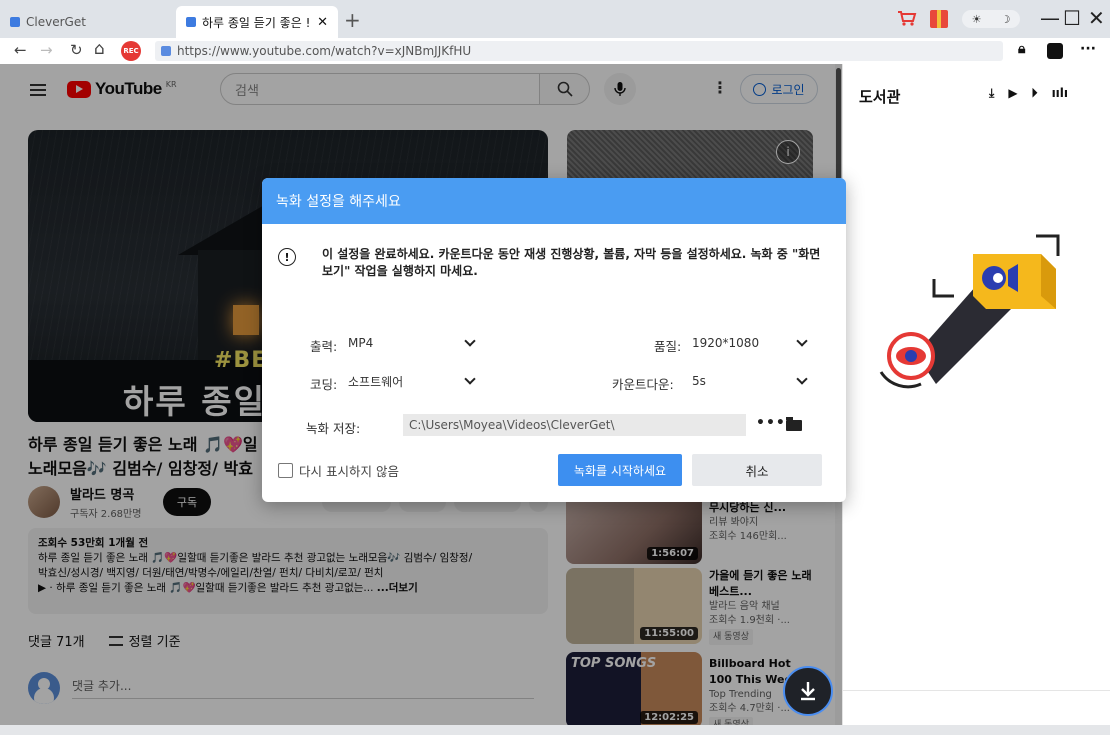 This screenshot has height=735, width=1110. I want to click on home-button: ⌂, so click(99, 49).